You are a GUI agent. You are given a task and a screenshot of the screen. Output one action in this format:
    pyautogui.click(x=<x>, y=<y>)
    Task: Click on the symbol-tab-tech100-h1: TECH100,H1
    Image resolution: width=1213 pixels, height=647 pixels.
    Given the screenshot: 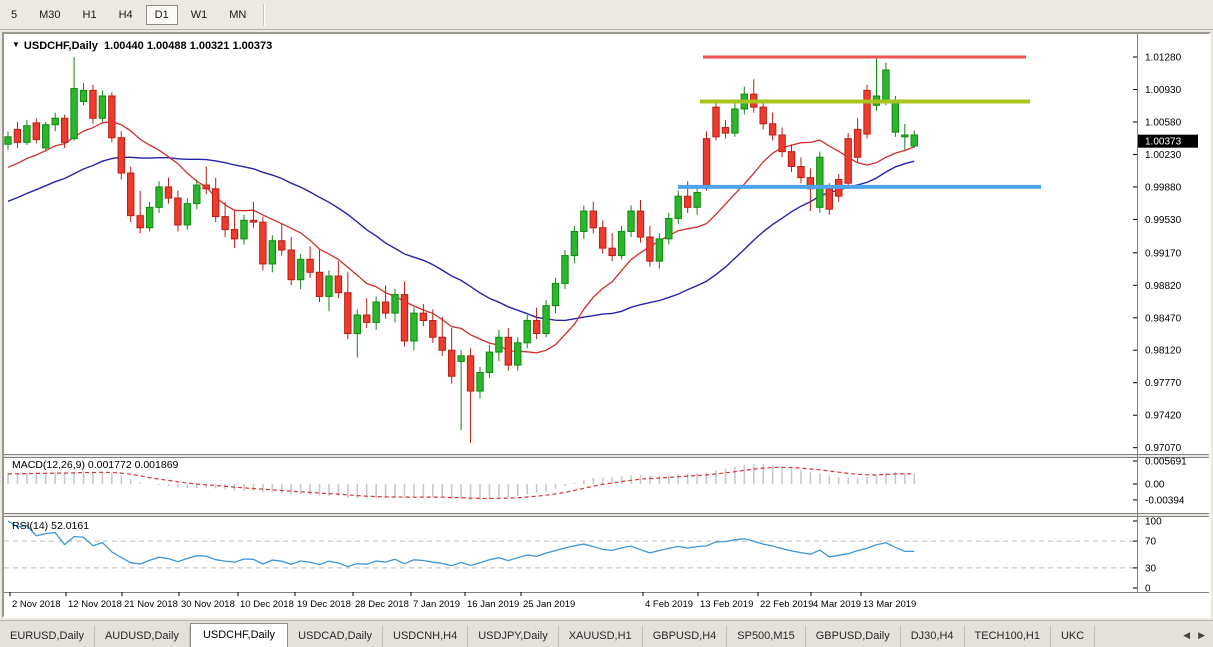 What is the action you would take?
    pyautogui.click(x=1008, y=636)
    